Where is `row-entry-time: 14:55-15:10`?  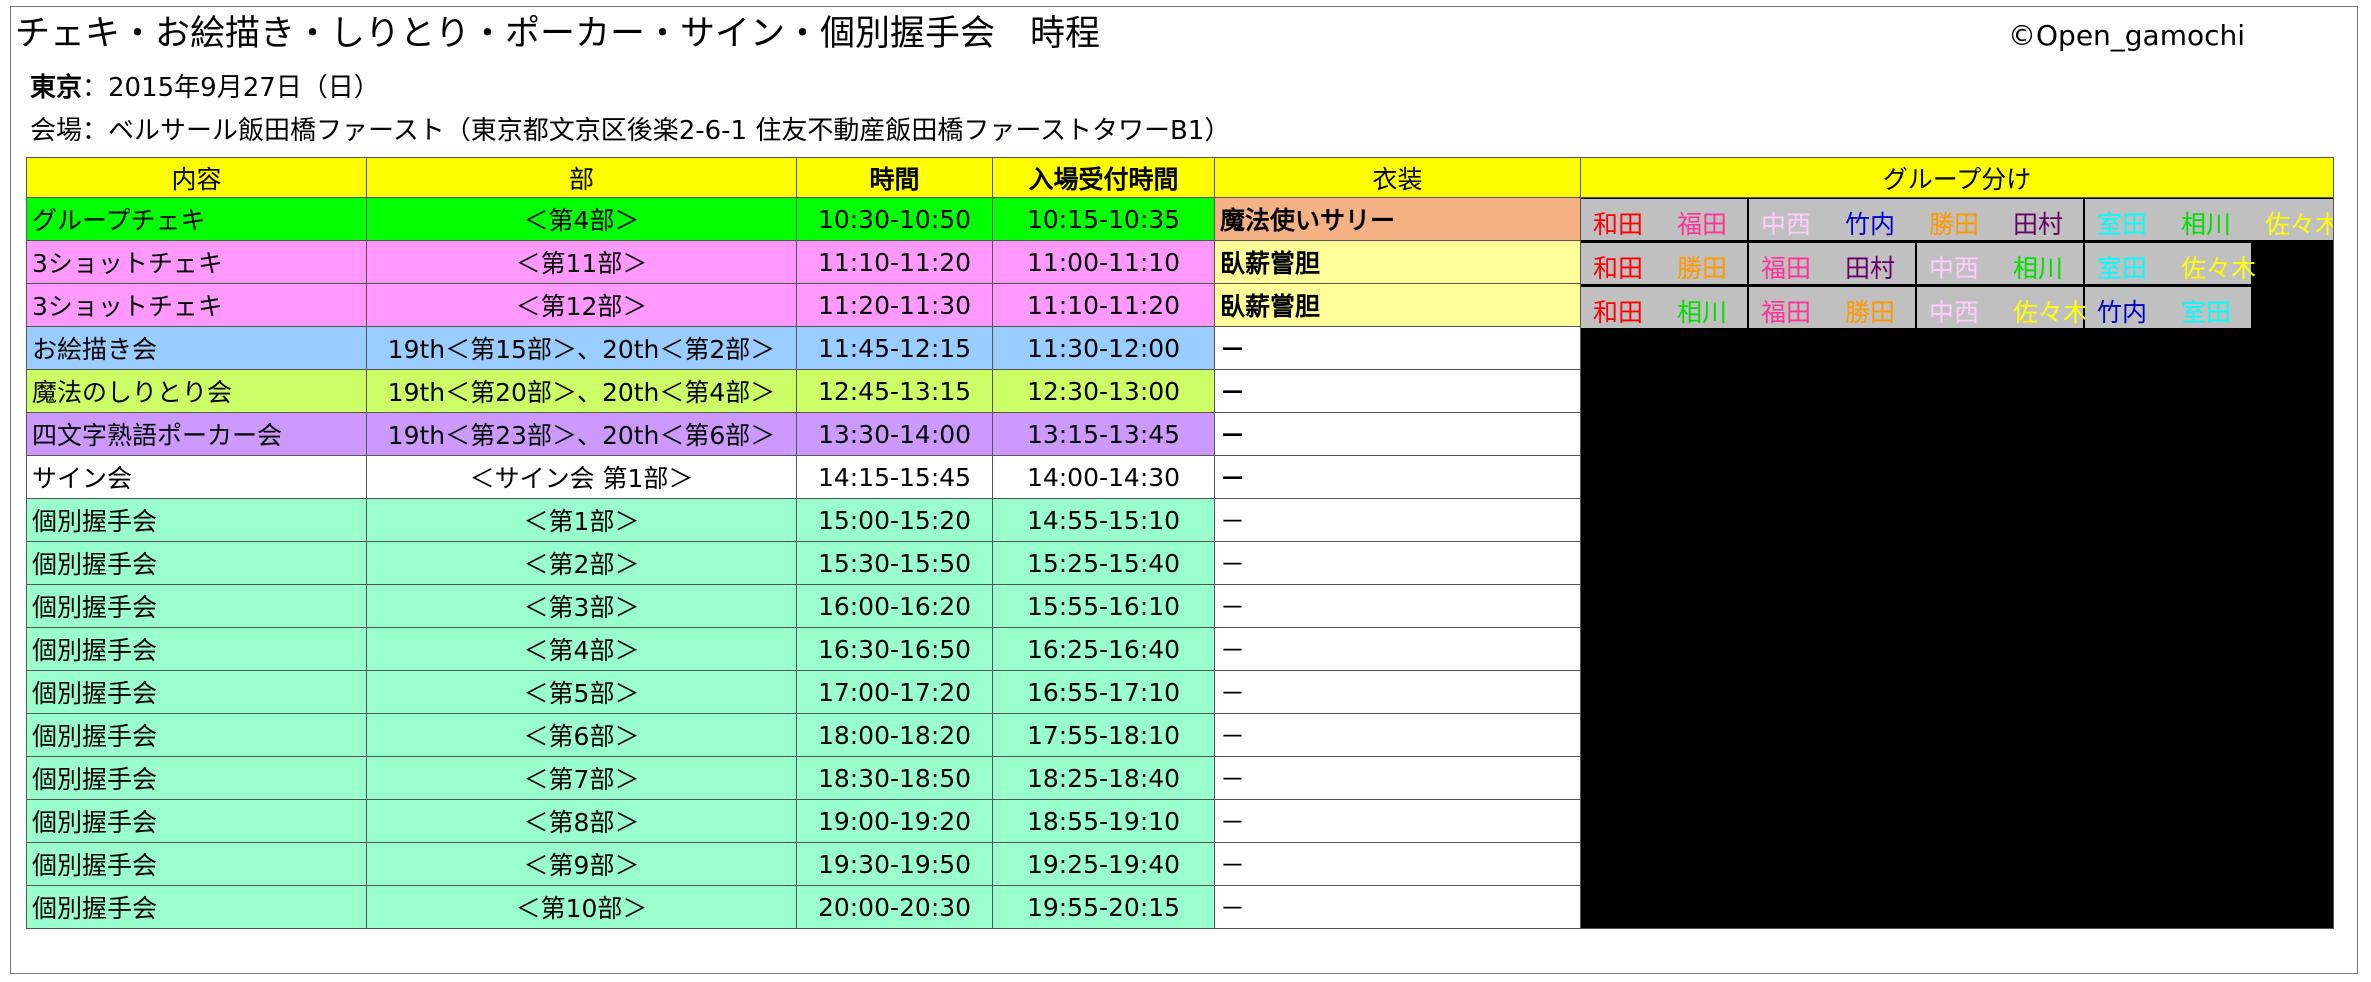
row-entry-time: 14:55-15:10 is located at coordinates (1103, 520).